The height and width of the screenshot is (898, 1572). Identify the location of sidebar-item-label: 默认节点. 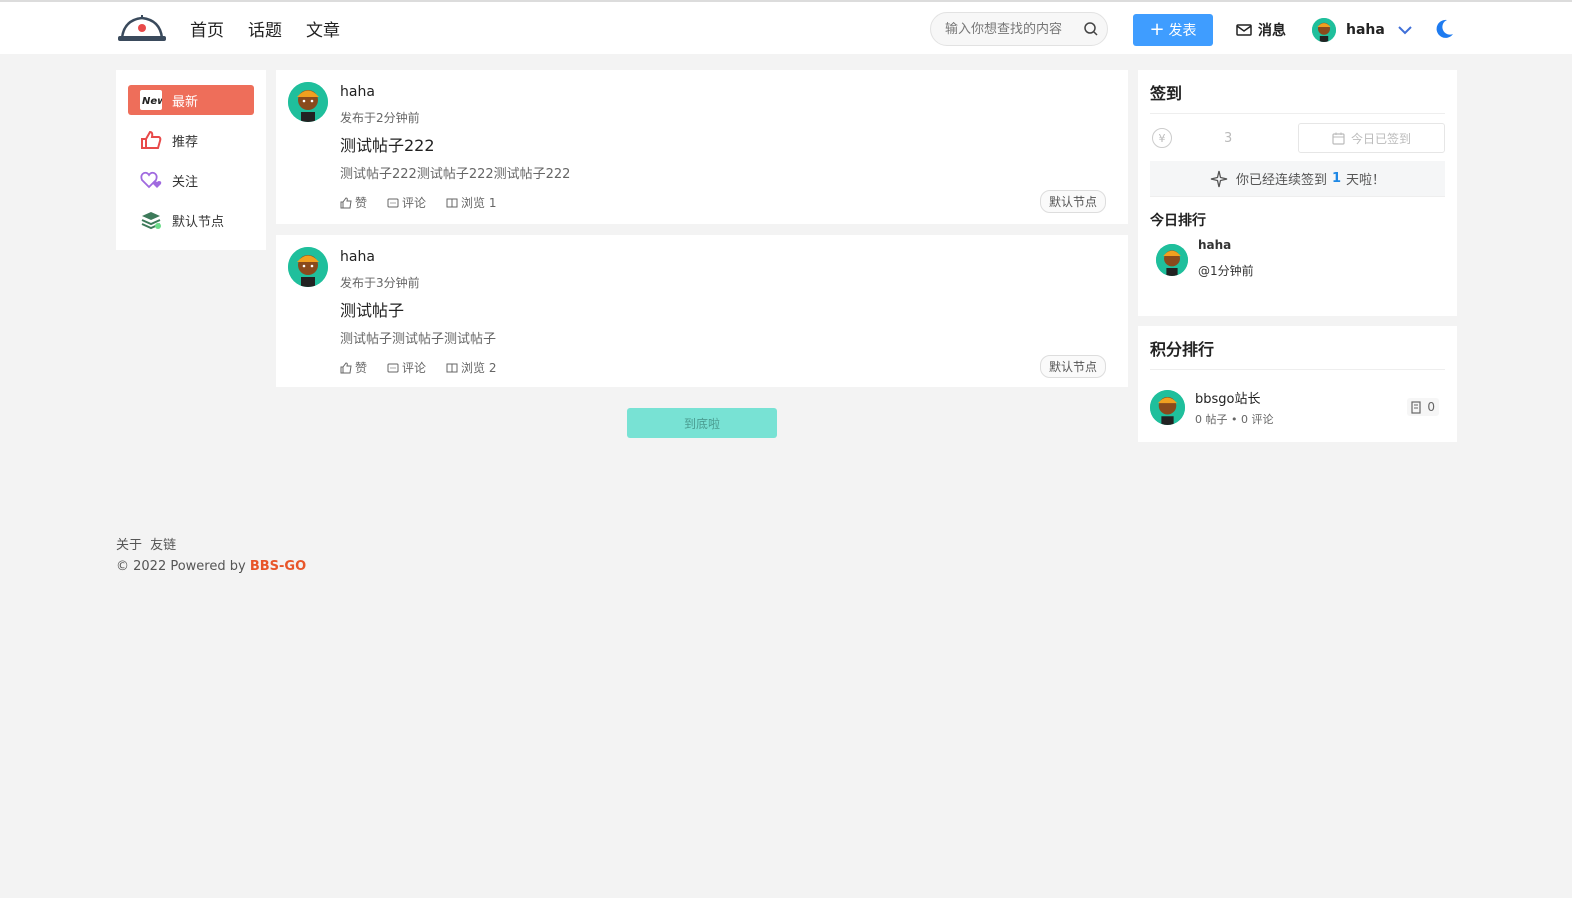
(198, 222).